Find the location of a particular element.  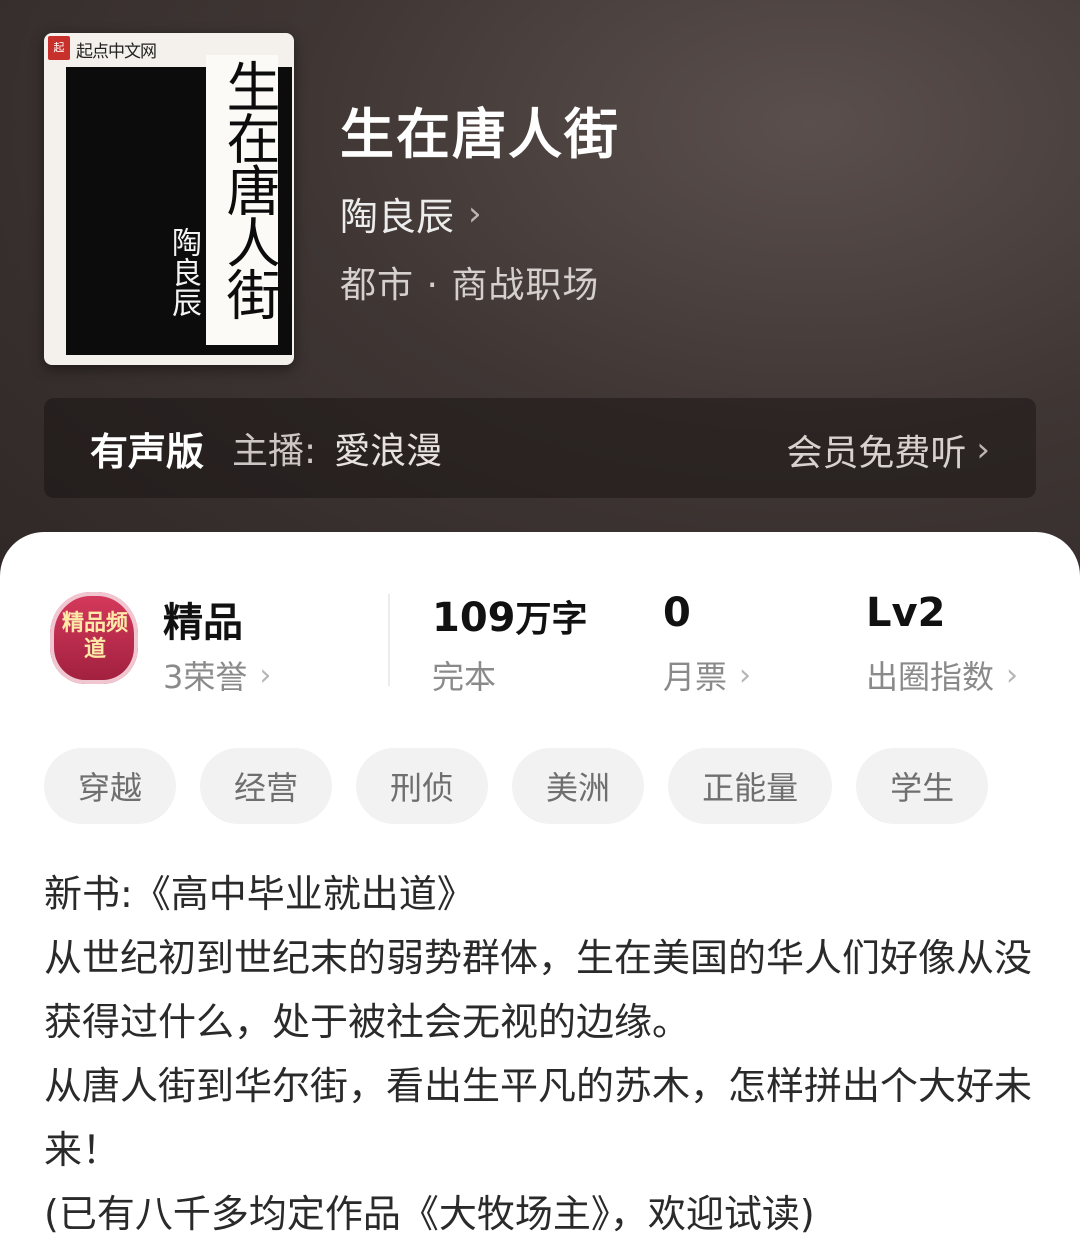

free-listen-label: 会员免费听 is located at coordinates (876, 453).